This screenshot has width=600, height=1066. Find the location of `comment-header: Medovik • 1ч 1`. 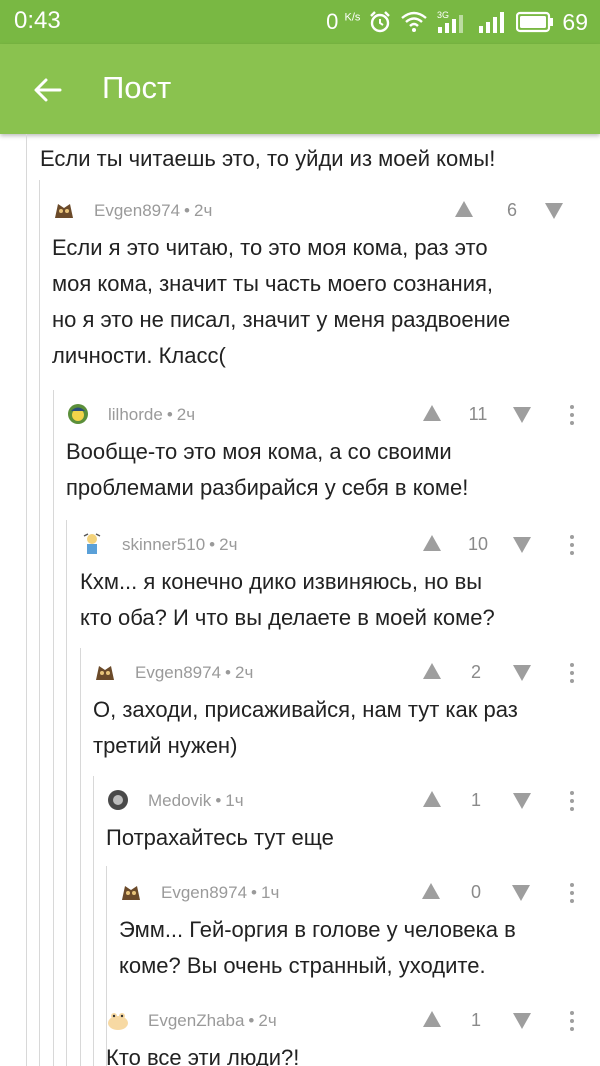

comment-header: Medovik • 1ч 1 is located at coordinates (353, 801).